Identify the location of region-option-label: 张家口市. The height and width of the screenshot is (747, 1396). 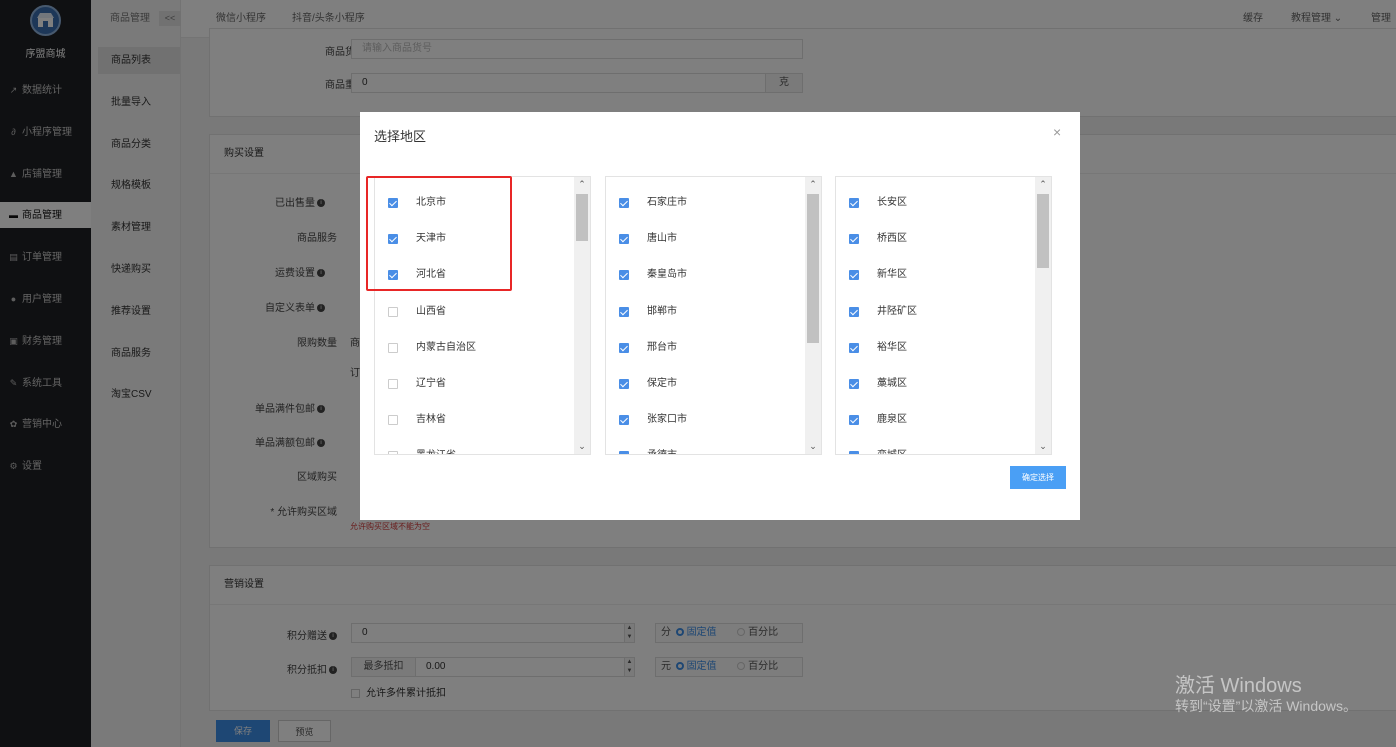
(667, 420).